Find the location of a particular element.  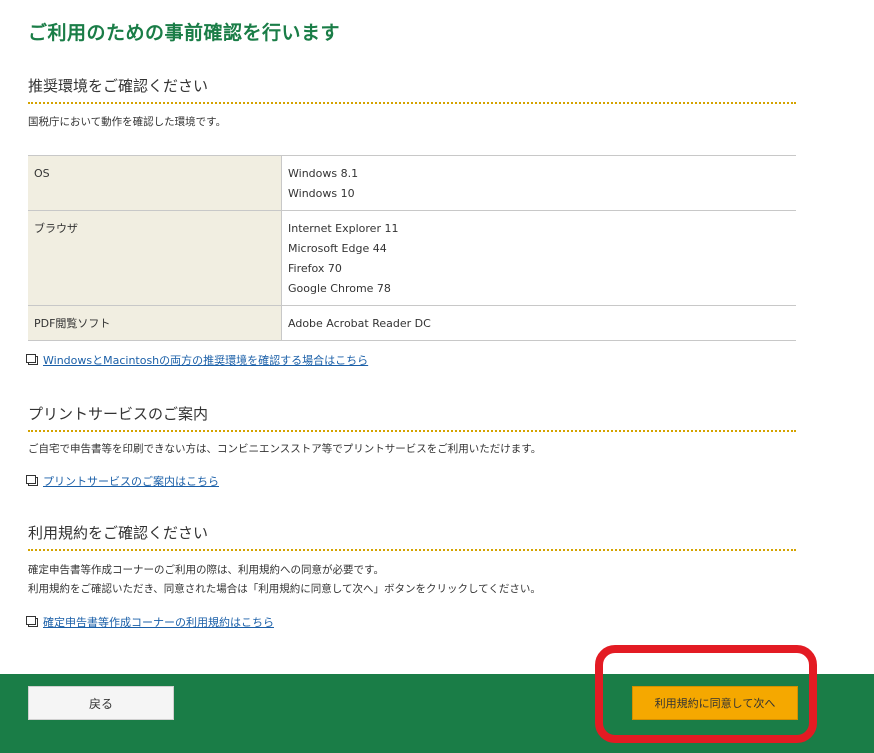

print-service-link: プリントサービスのご案内はこちら is located at coordinates (122, 481).